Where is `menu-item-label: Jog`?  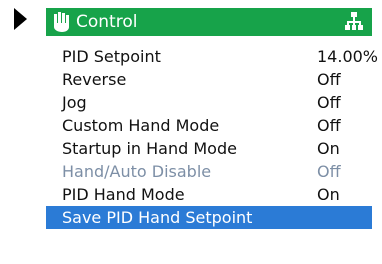 menu-item-label: Jog is located at coordinates (74, 102).